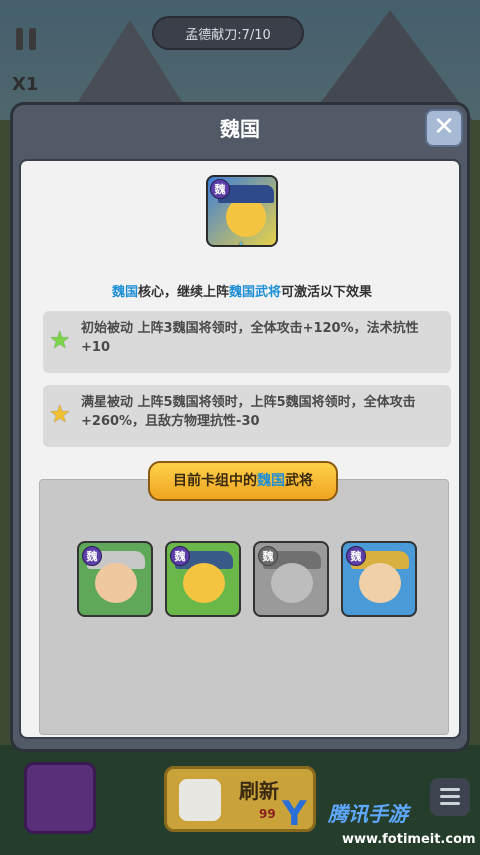 The width and height of the screenshot is (480, 855). I want to click on effect-text: 初始被动 上阵3魏国将领时，全体攻击+120%，法术抗性+10, so click(250, 338).